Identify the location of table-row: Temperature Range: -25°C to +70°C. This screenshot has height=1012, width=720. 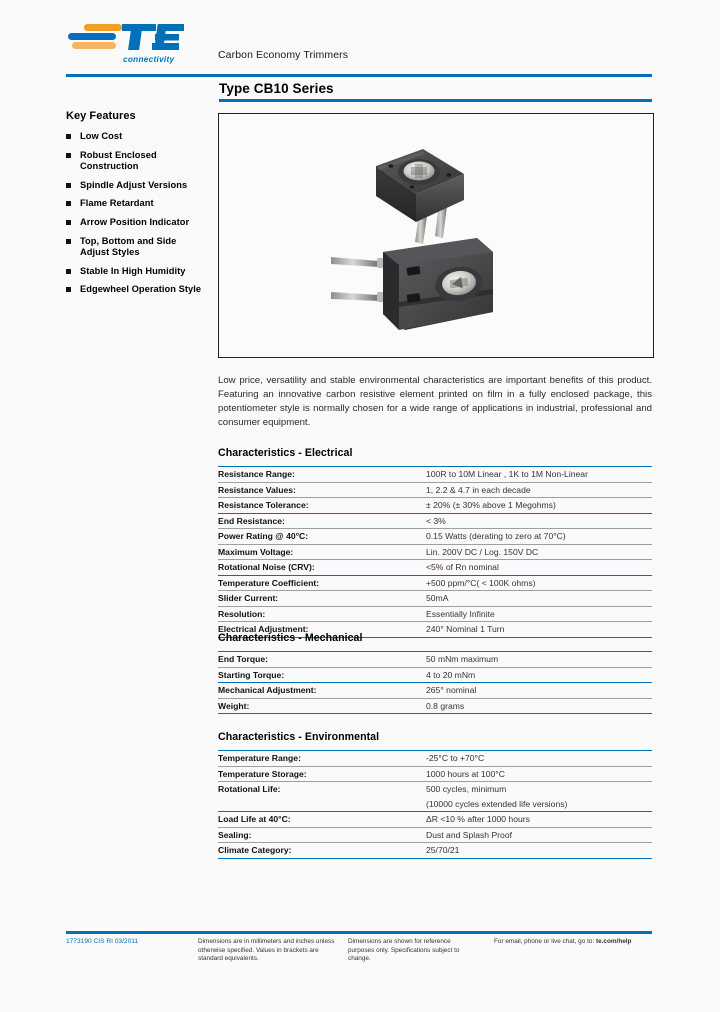
(435, 758).